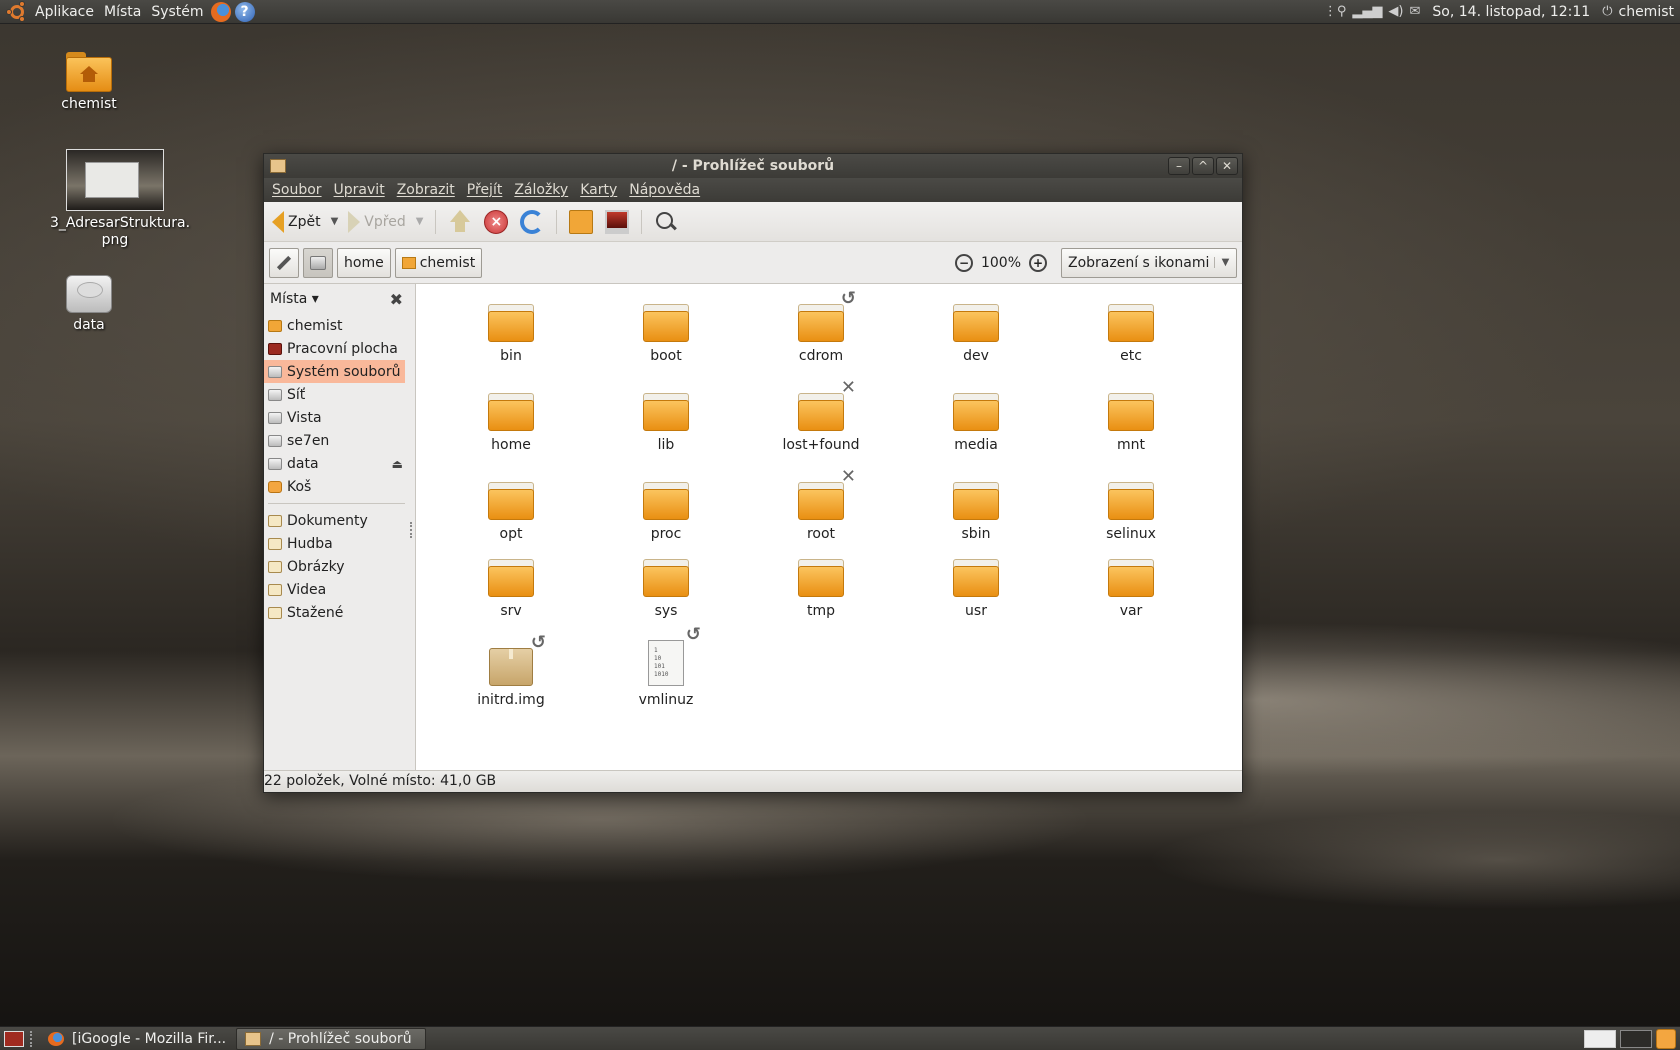 This screenshot has height=1050, width=1680. What do you see at coordinates (511, 512) in the screenshot?
I see `file-item: opt` at bounding box center [511, 512].